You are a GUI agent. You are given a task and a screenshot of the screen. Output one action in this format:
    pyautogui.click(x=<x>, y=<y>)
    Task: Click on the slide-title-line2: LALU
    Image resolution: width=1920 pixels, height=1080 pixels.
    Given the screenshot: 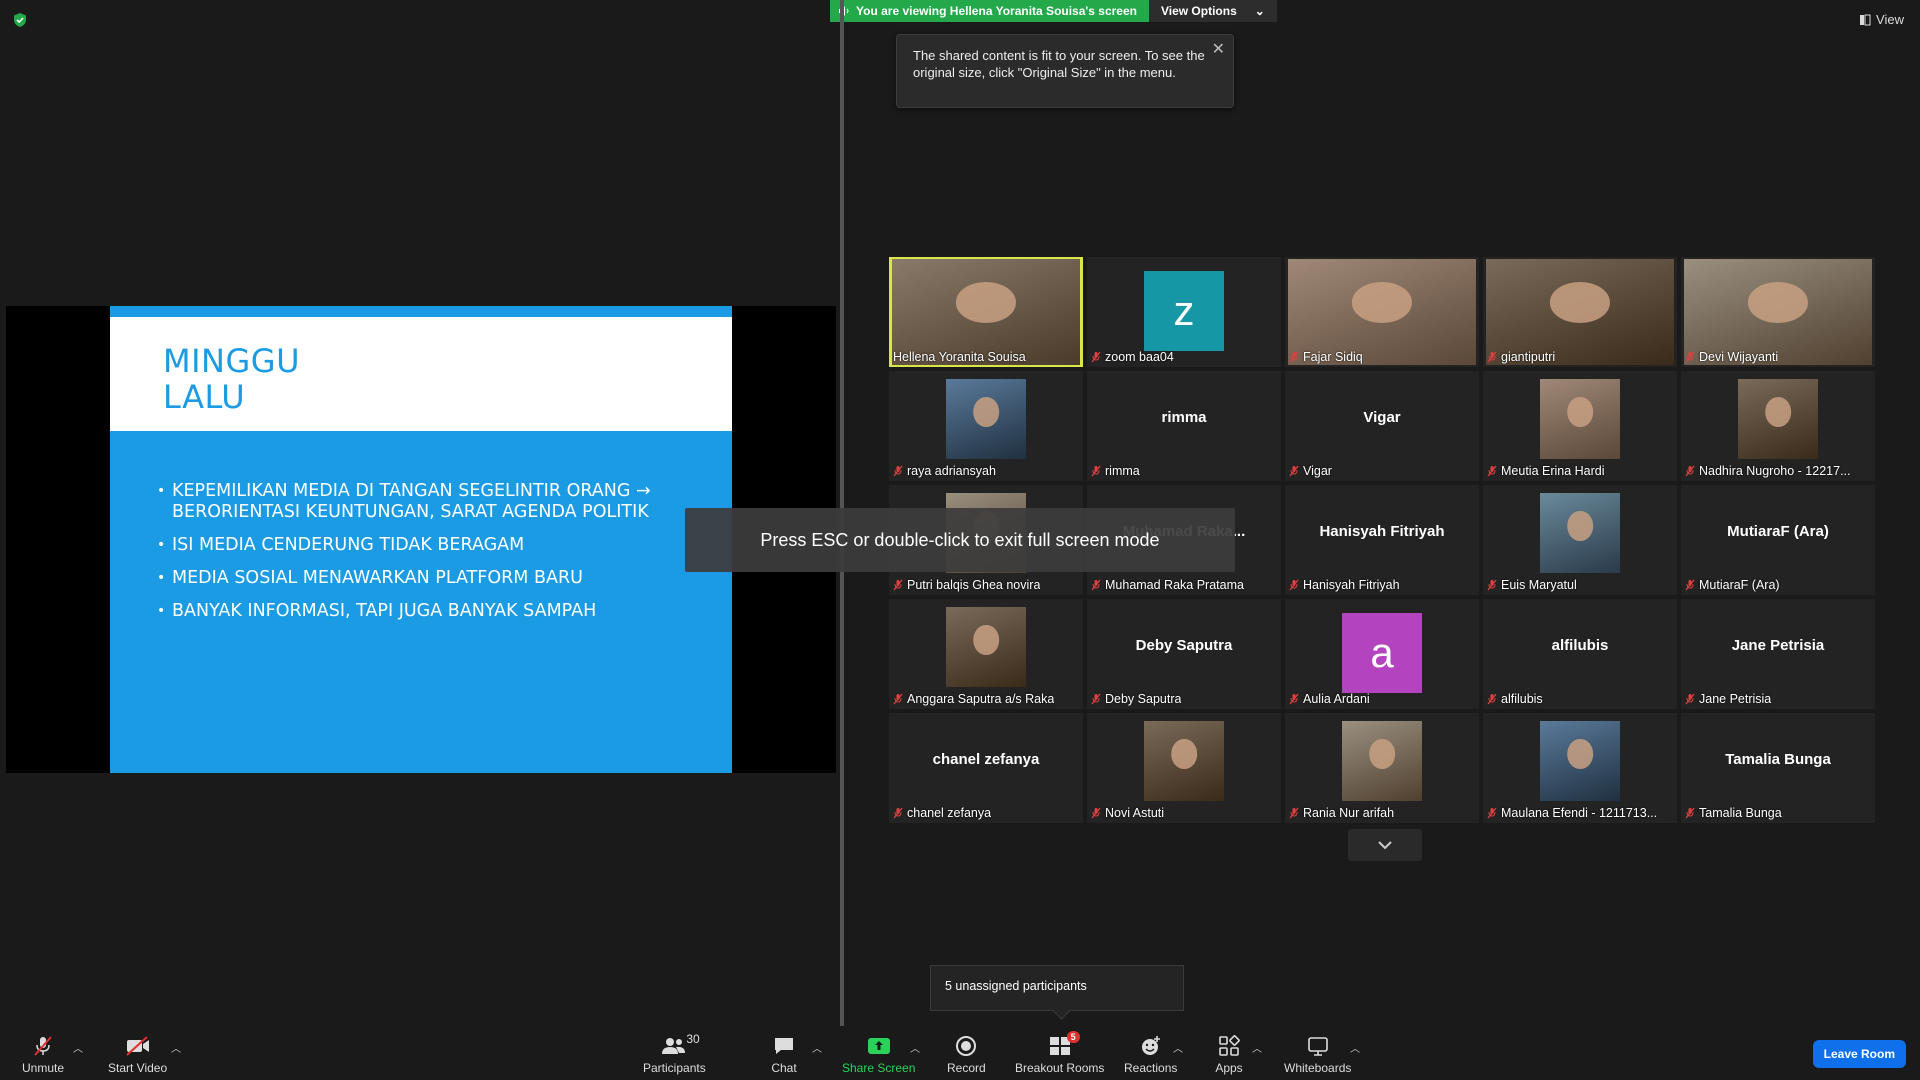 What is the action you would take?
    pyautogui.click(x=204, y=397)
    